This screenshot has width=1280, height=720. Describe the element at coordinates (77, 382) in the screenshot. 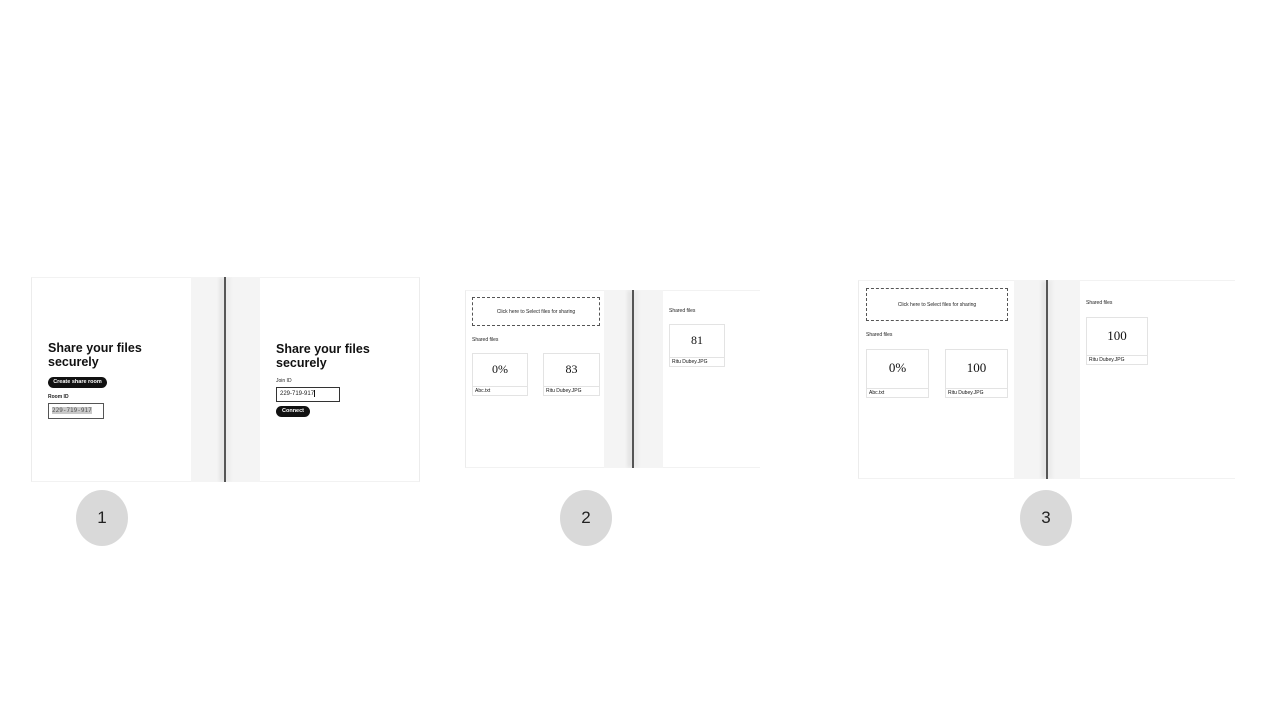

I see `create-share-room-button: Create share room` at that location.